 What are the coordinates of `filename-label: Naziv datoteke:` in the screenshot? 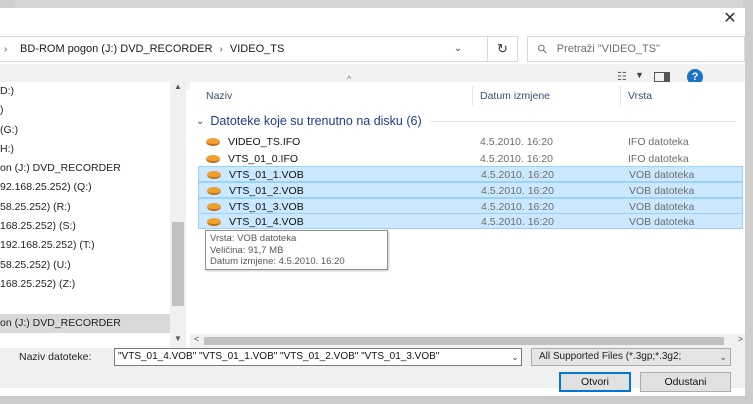 It's located at (55, 357).